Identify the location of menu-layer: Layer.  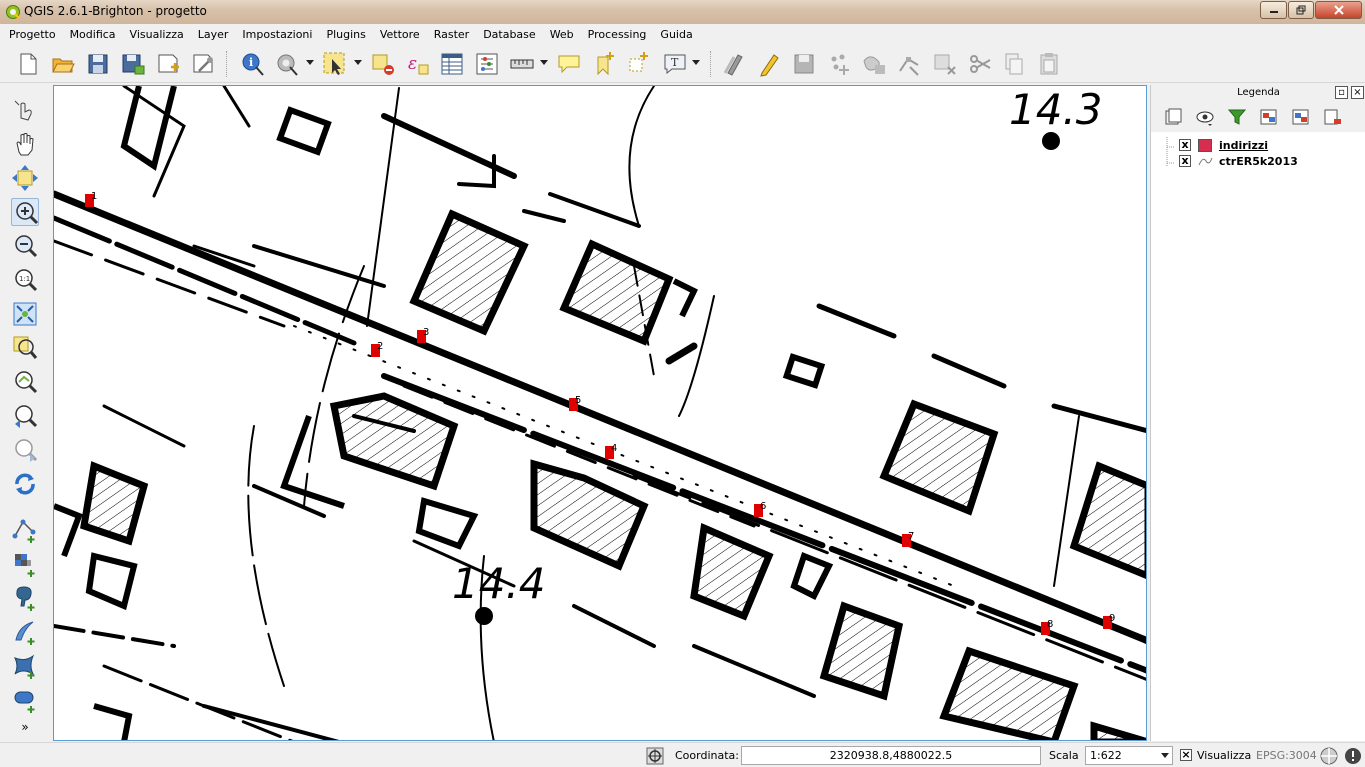
(213, 34).